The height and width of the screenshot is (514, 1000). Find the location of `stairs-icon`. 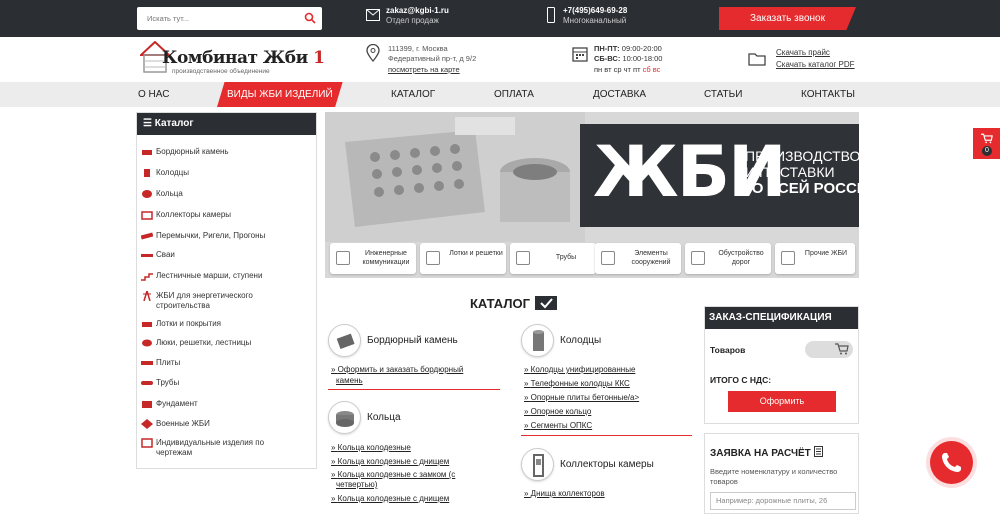

stairs-icon is located at coordinates (147, 276).